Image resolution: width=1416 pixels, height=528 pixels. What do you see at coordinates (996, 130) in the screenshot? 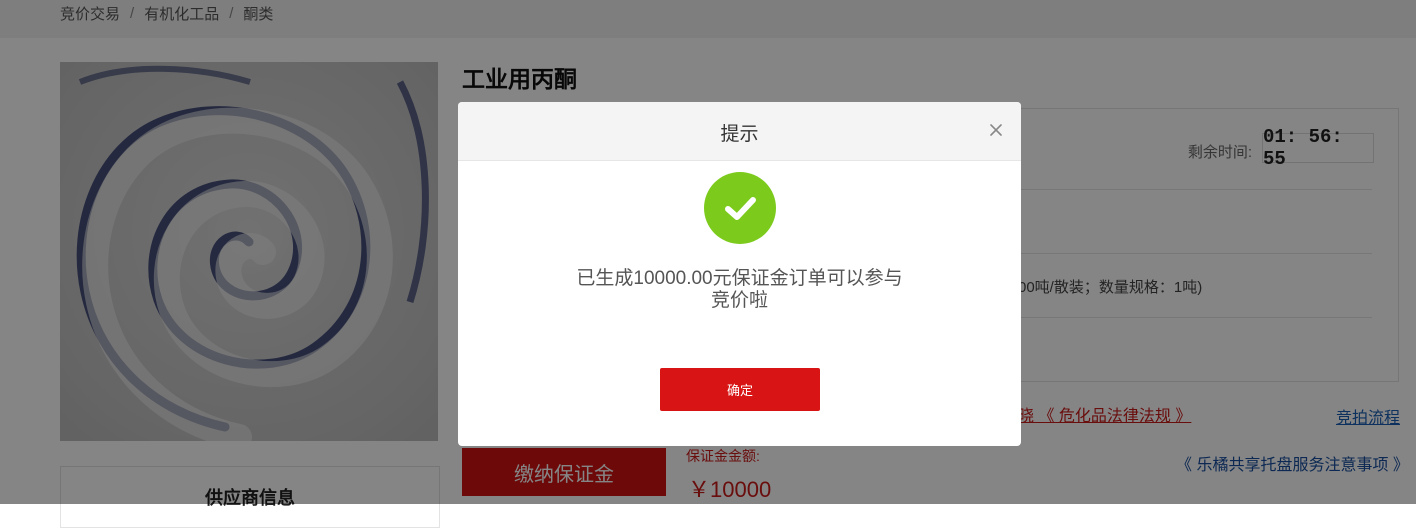
I see `close-icon` at bounding box center [996, 130].